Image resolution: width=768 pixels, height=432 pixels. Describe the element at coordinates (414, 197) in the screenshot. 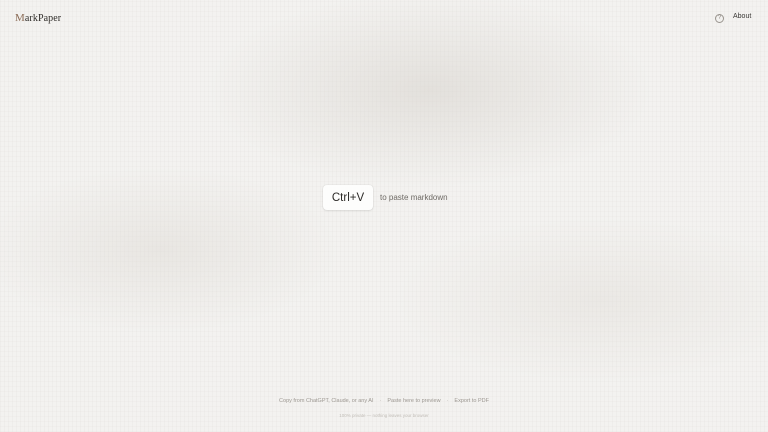

I see `paste-hint-text: to paste markdown` at that location.